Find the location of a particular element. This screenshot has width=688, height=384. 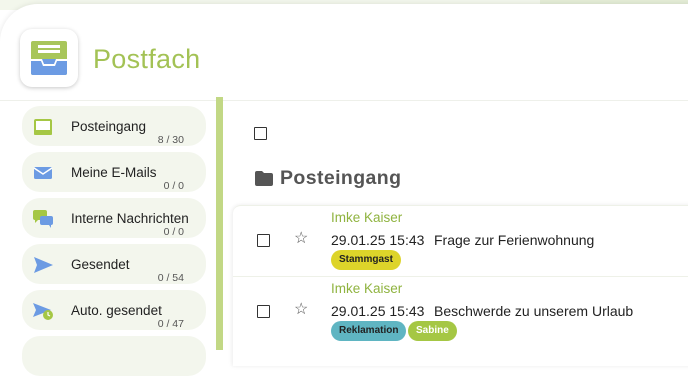

auto-send-icon is located at coordinates (43, 311).